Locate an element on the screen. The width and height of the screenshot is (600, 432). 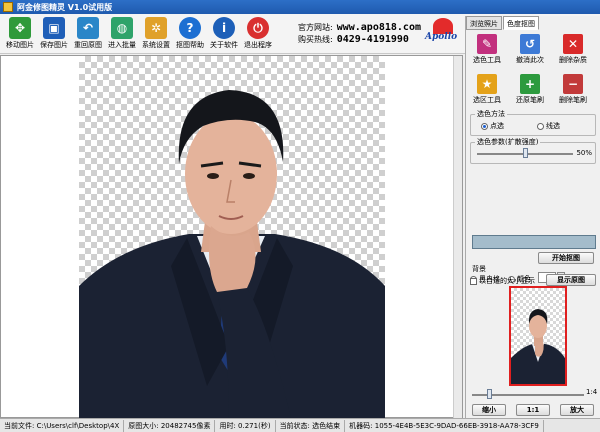
color-param-value: 50% is located at coordinates (584, 153).